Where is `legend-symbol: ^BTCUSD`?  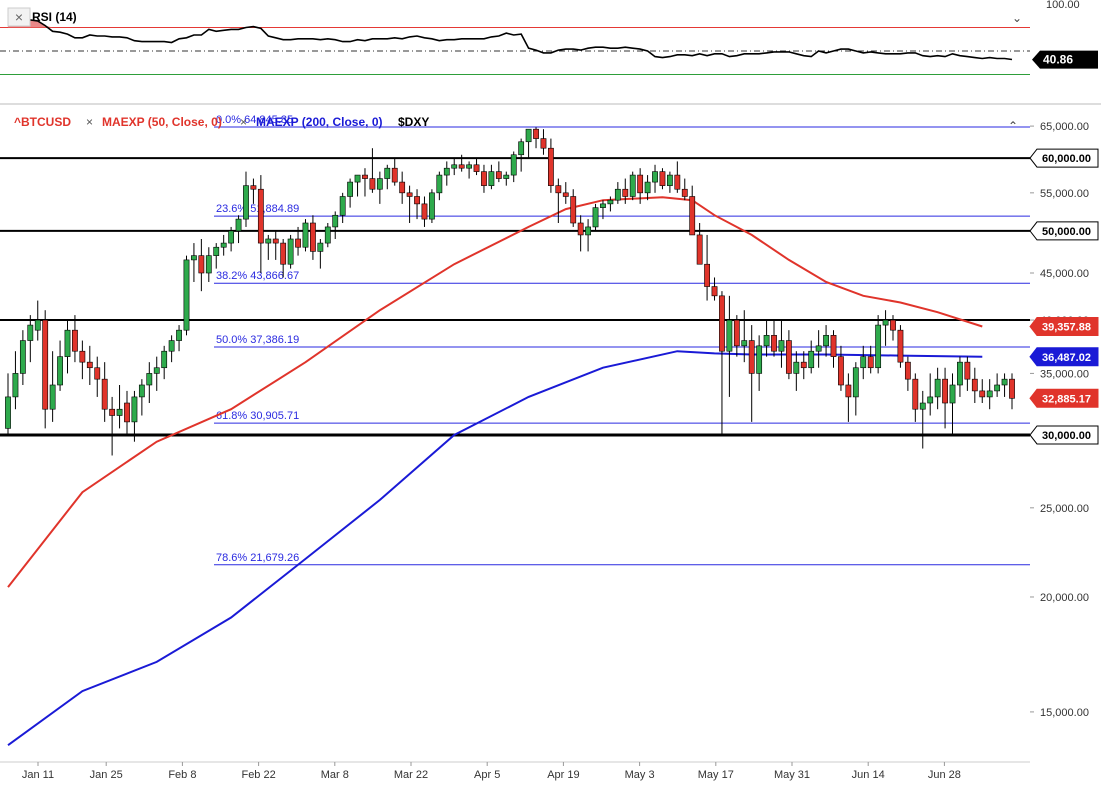
legend-symbol: ^BTCUSD is located at coordinates (42, 122).